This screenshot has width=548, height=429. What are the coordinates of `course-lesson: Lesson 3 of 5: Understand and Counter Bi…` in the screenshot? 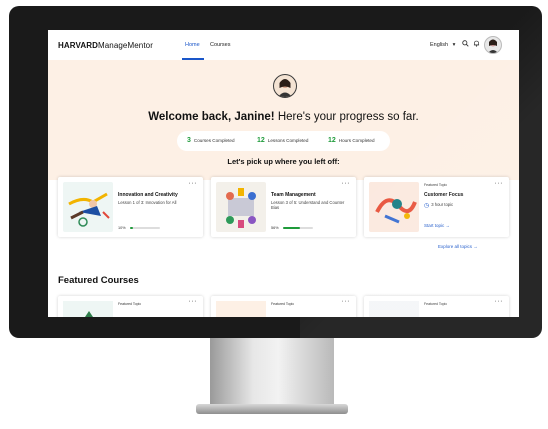 It's located at (308, 205).